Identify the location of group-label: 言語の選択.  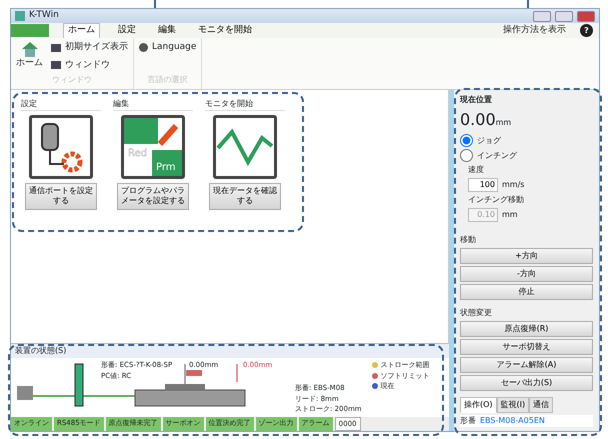
(167, 80).